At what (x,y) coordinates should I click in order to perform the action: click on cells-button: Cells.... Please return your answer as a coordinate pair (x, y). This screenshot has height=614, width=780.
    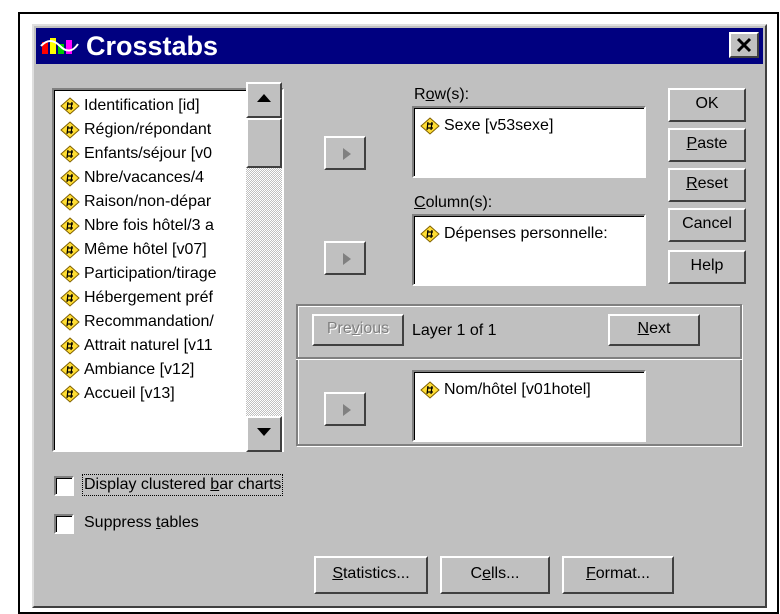
    Looking at the image, I should click on (495, 575).